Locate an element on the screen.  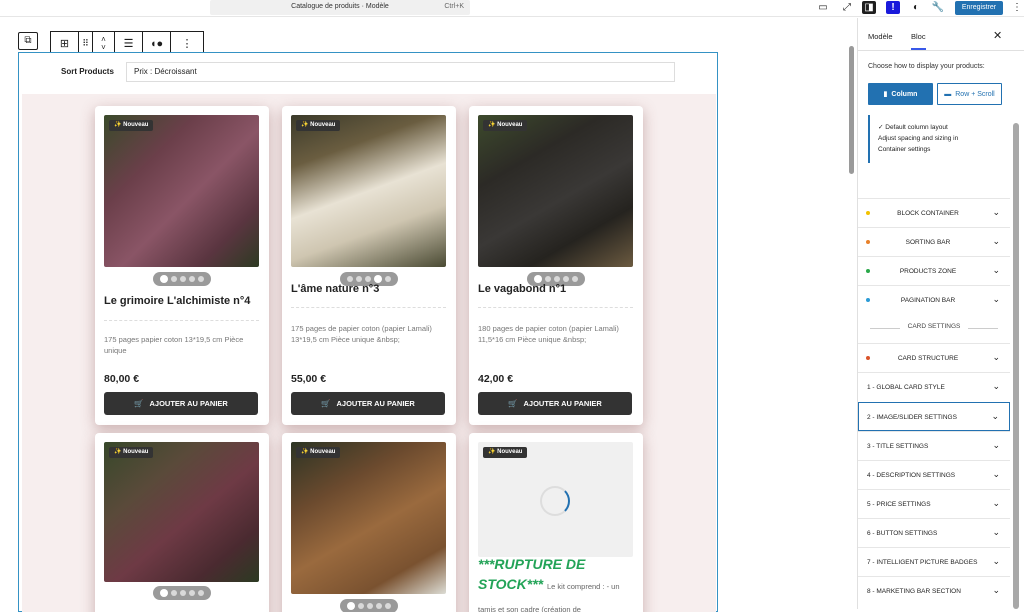
tools-icon: 🔧 is located at coordinates (938, 7).